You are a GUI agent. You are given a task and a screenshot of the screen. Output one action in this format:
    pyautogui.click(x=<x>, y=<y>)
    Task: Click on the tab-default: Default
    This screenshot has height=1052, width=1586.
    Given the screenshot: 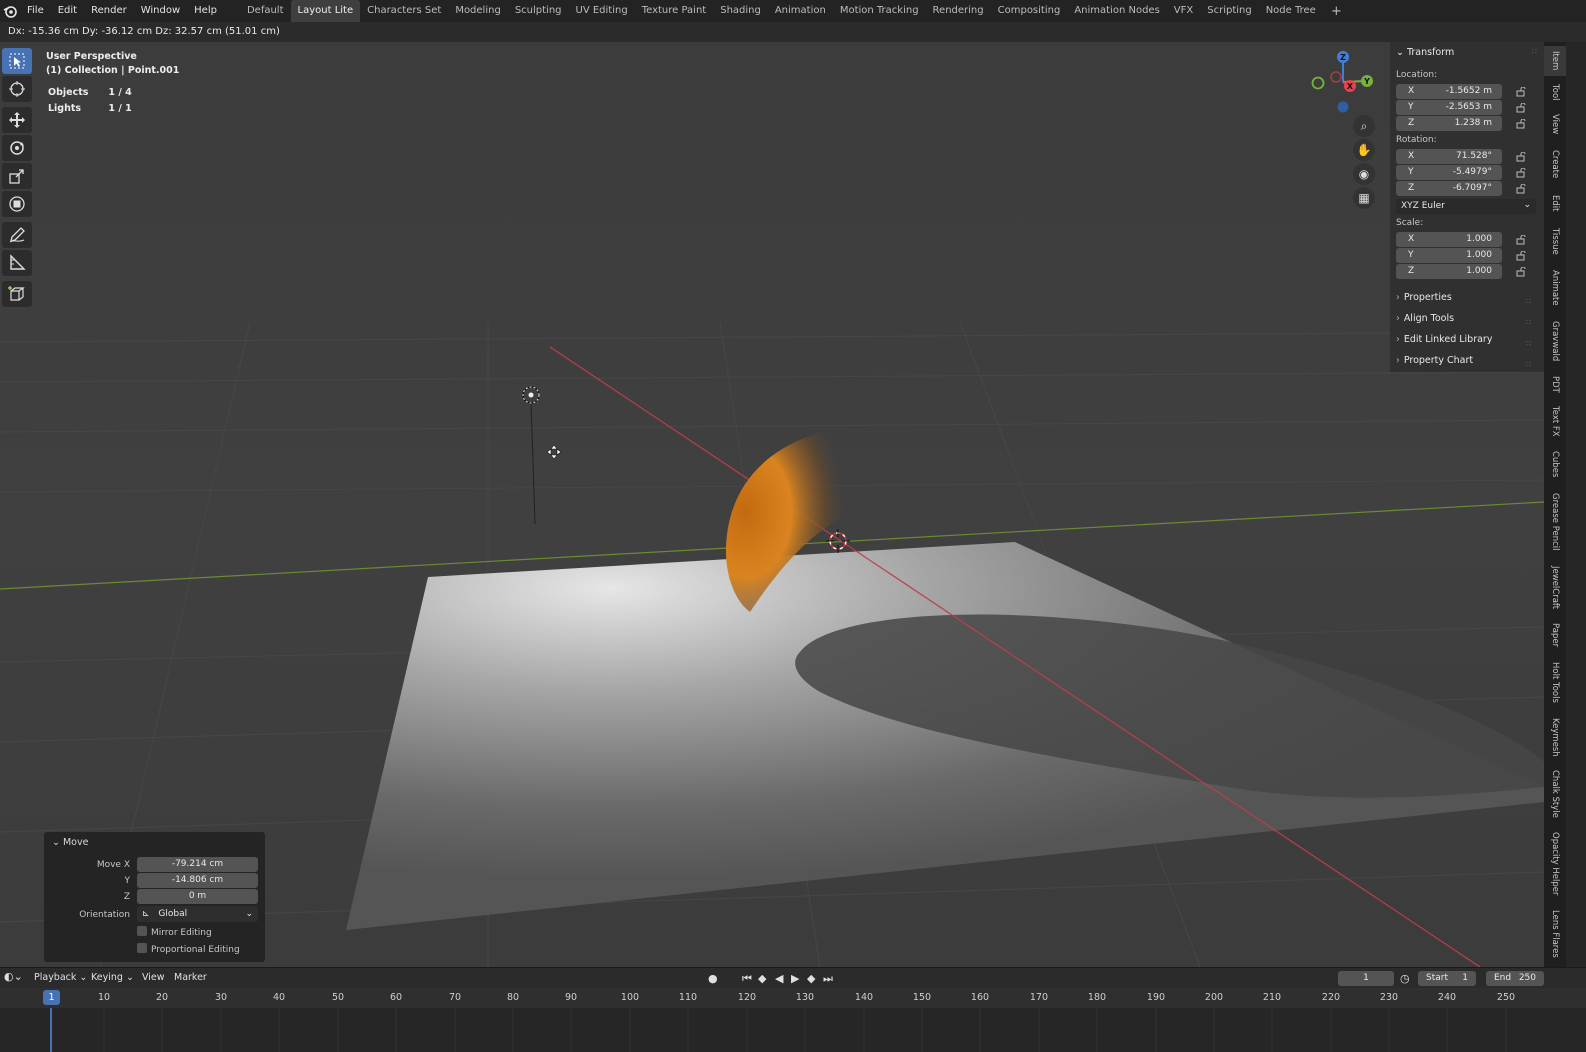 What is the action you would take?
    pyautogui.click(x=265, y=11)
    